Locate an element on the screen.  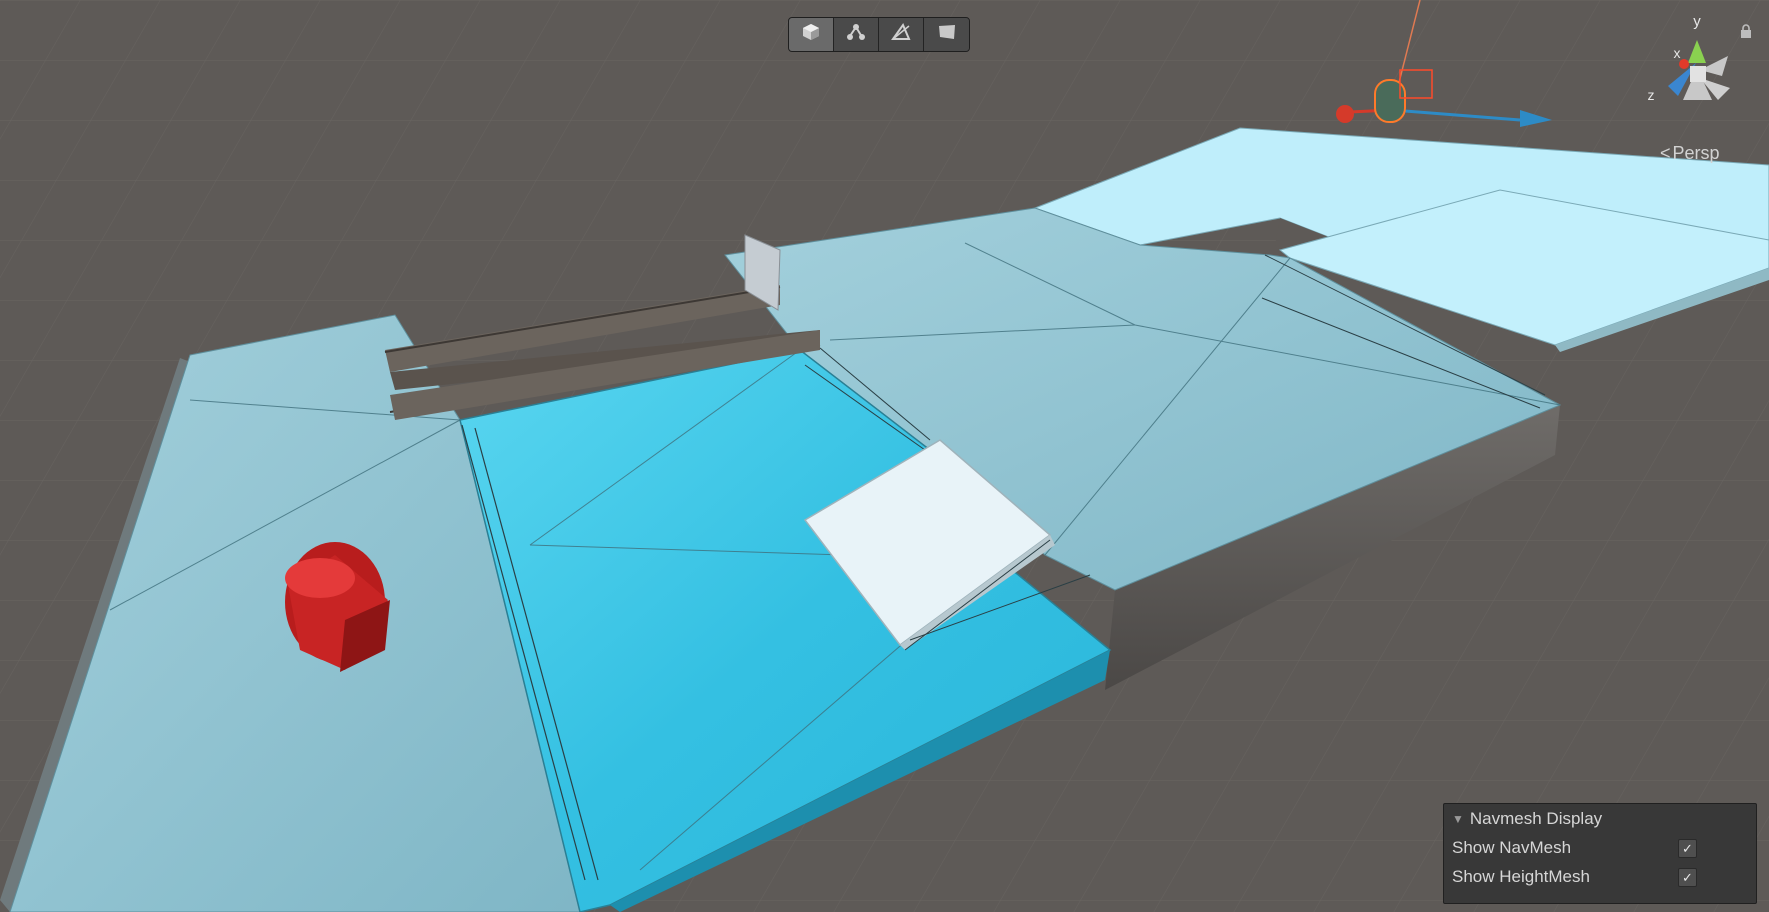
quad-icon is located at coordinates (947, 34).